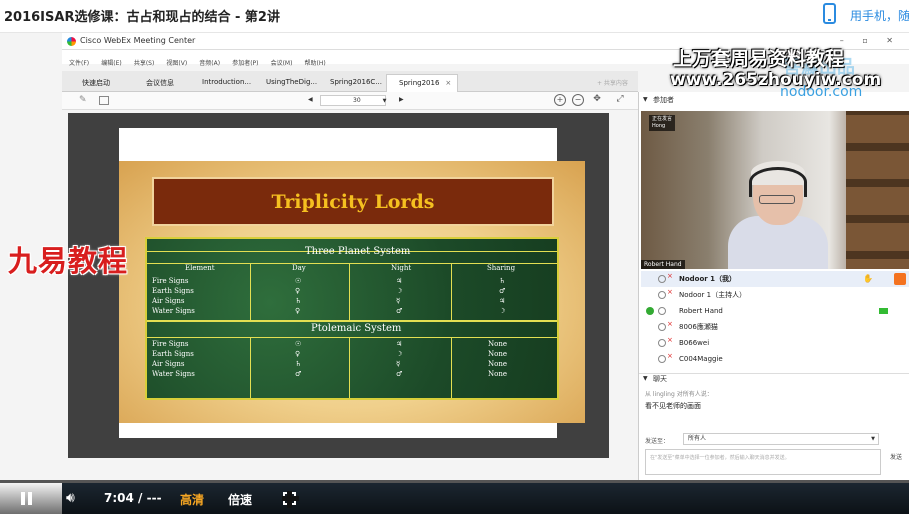  What do you see at coordinates (775, 359) in the screenshot?
I see `participant-row: × C004Maggie` at bounding box center [775, 359].